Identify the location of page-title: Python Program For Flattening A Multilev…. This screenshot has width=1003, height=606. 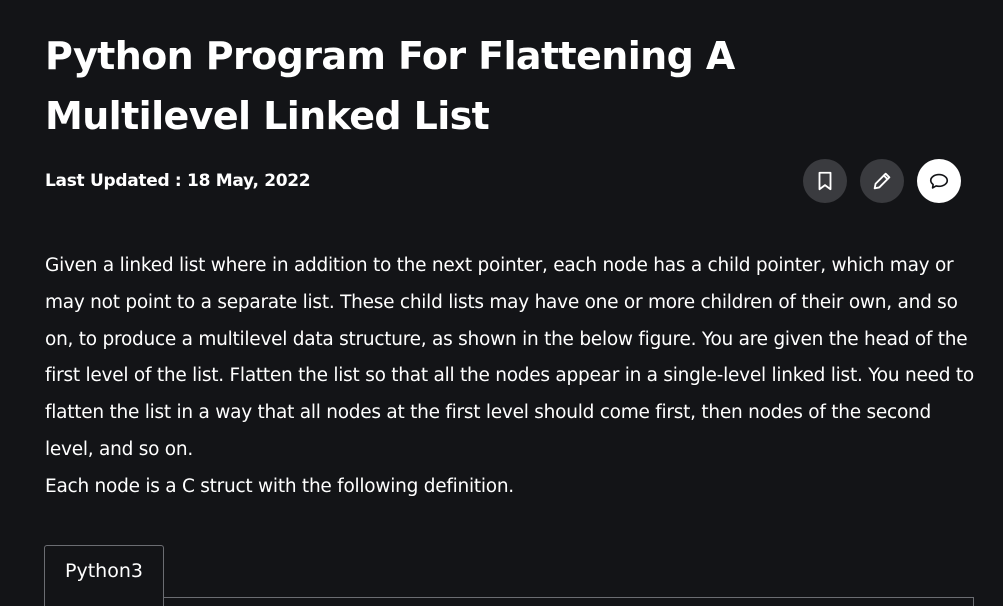
(390, 86).